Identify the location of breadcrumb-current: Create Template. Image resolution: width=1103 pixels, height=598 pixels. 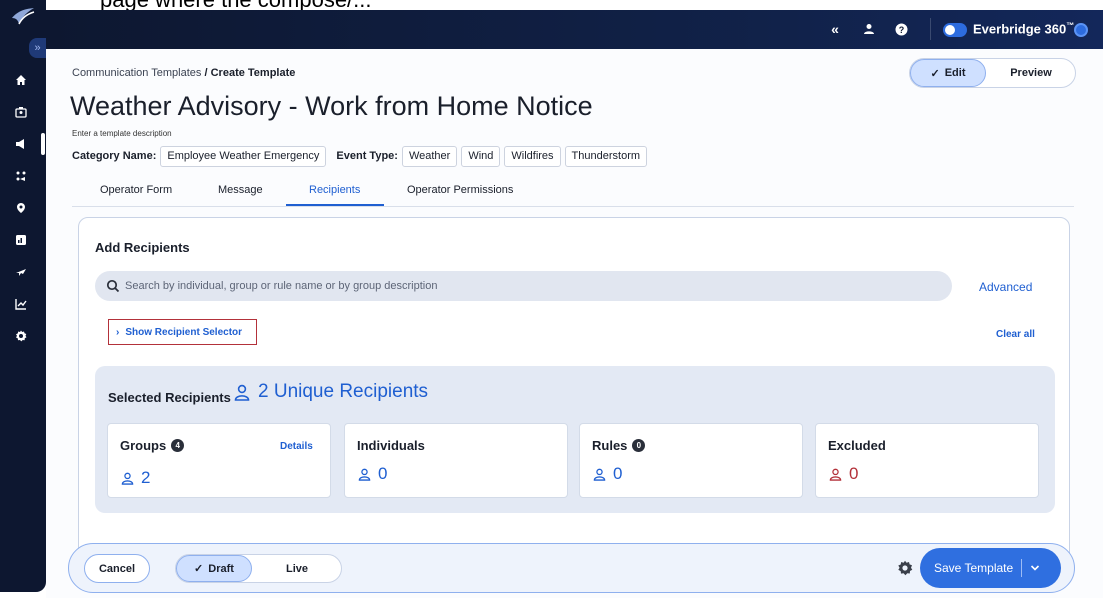
(253, 73).